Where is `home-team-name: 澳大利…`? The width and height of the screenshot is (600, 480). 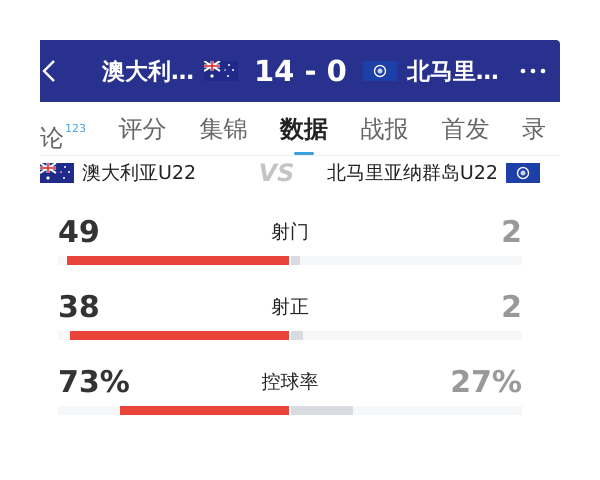
home-team-name: 澳大利… is located at coordinates (148, 72).